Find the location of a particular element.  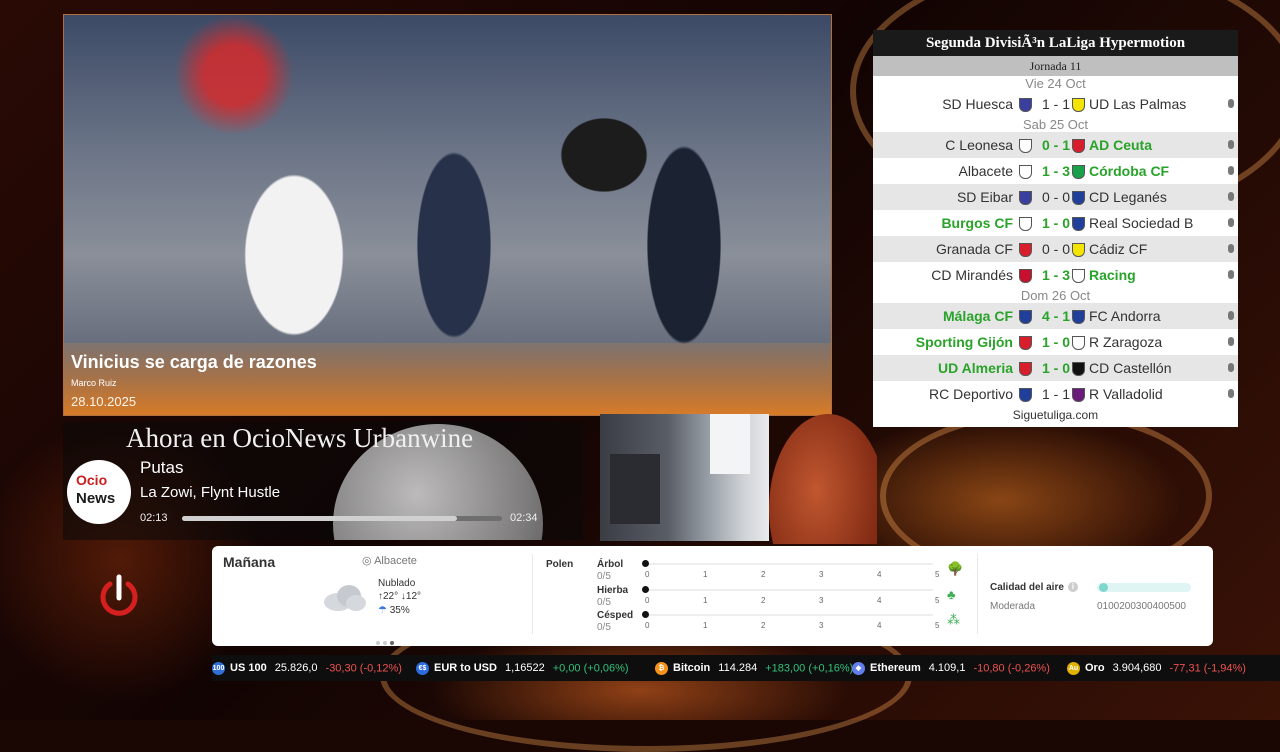

grass-icon: ♣ is located at coordinates (951, 594).